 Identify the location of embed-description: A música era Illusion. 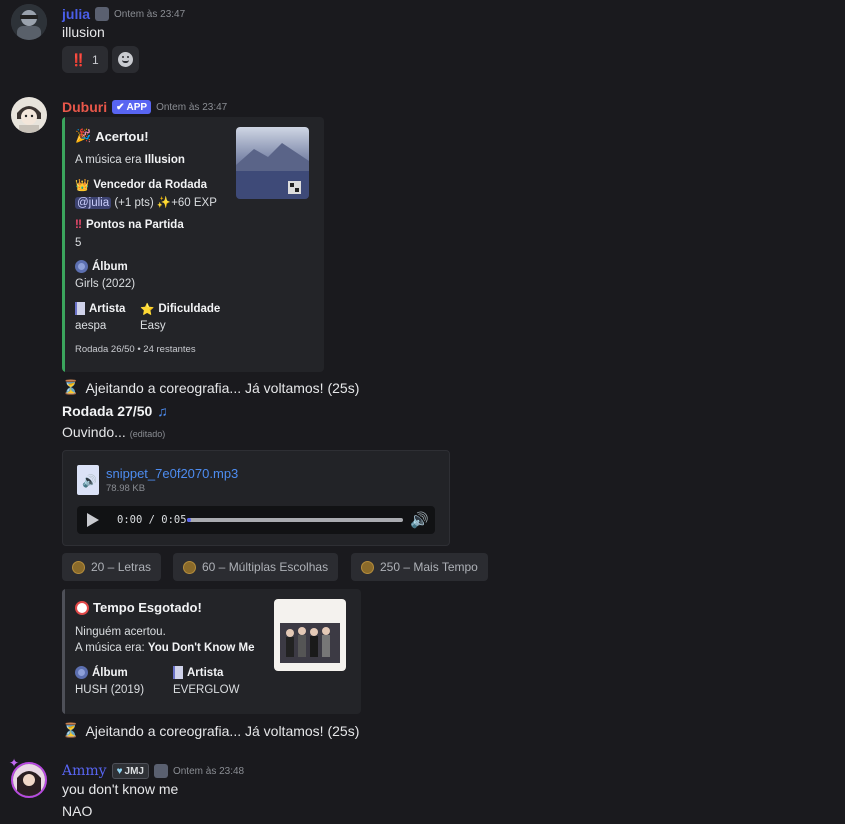
(130, 160).